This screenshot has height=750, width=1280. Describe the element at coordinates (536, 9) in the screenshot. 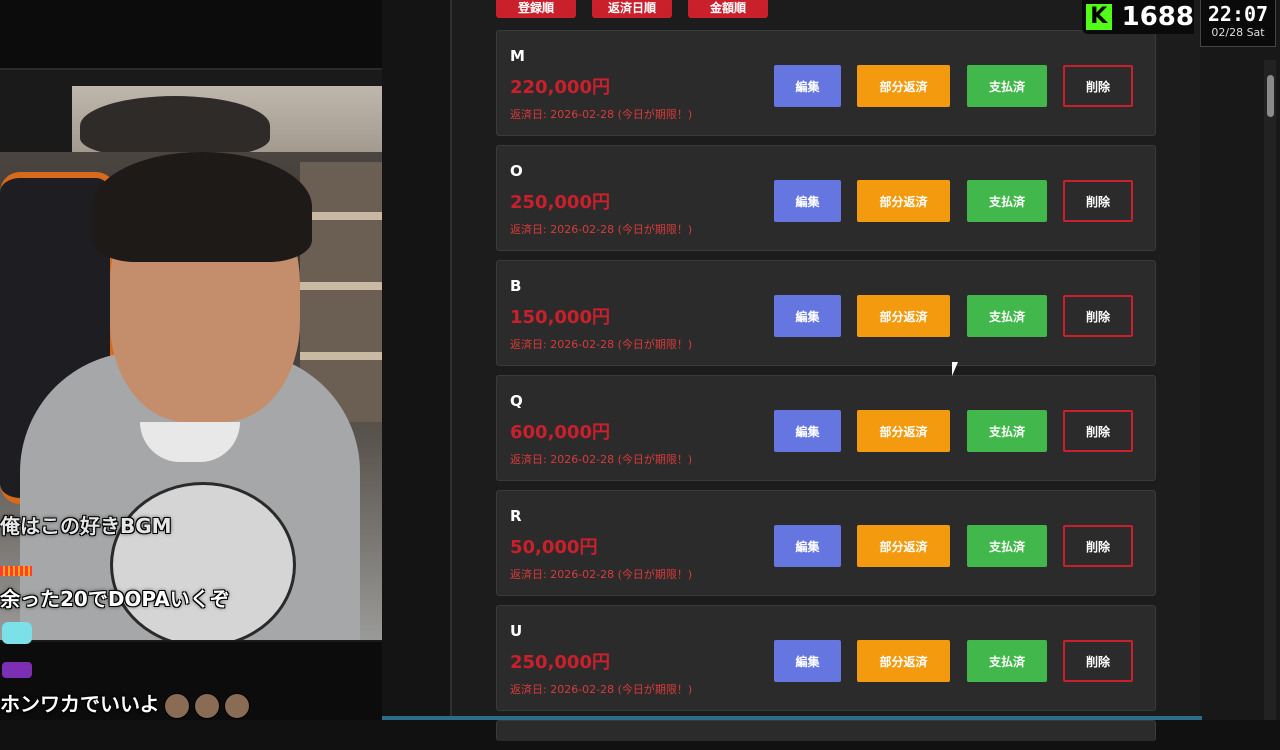

I see `sort-by-registration-button: 登録順` at that location.